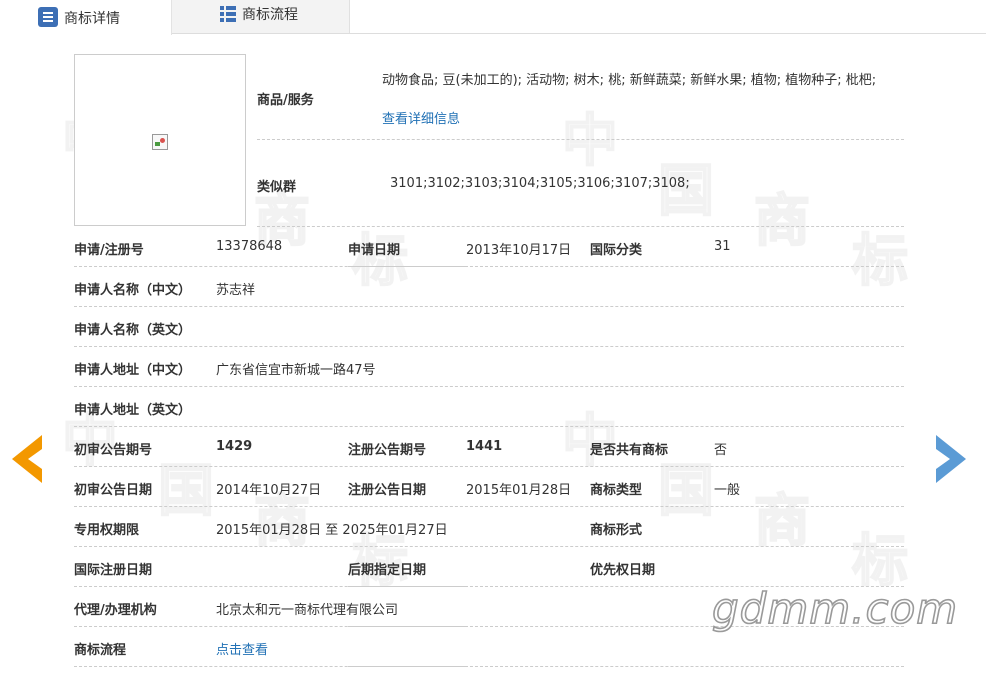 The width and height of the screenshot is (986, 673). Describe the element at coordinates (727, 490) in the screenshot. I see `tm-type-value: 一般` at that location.